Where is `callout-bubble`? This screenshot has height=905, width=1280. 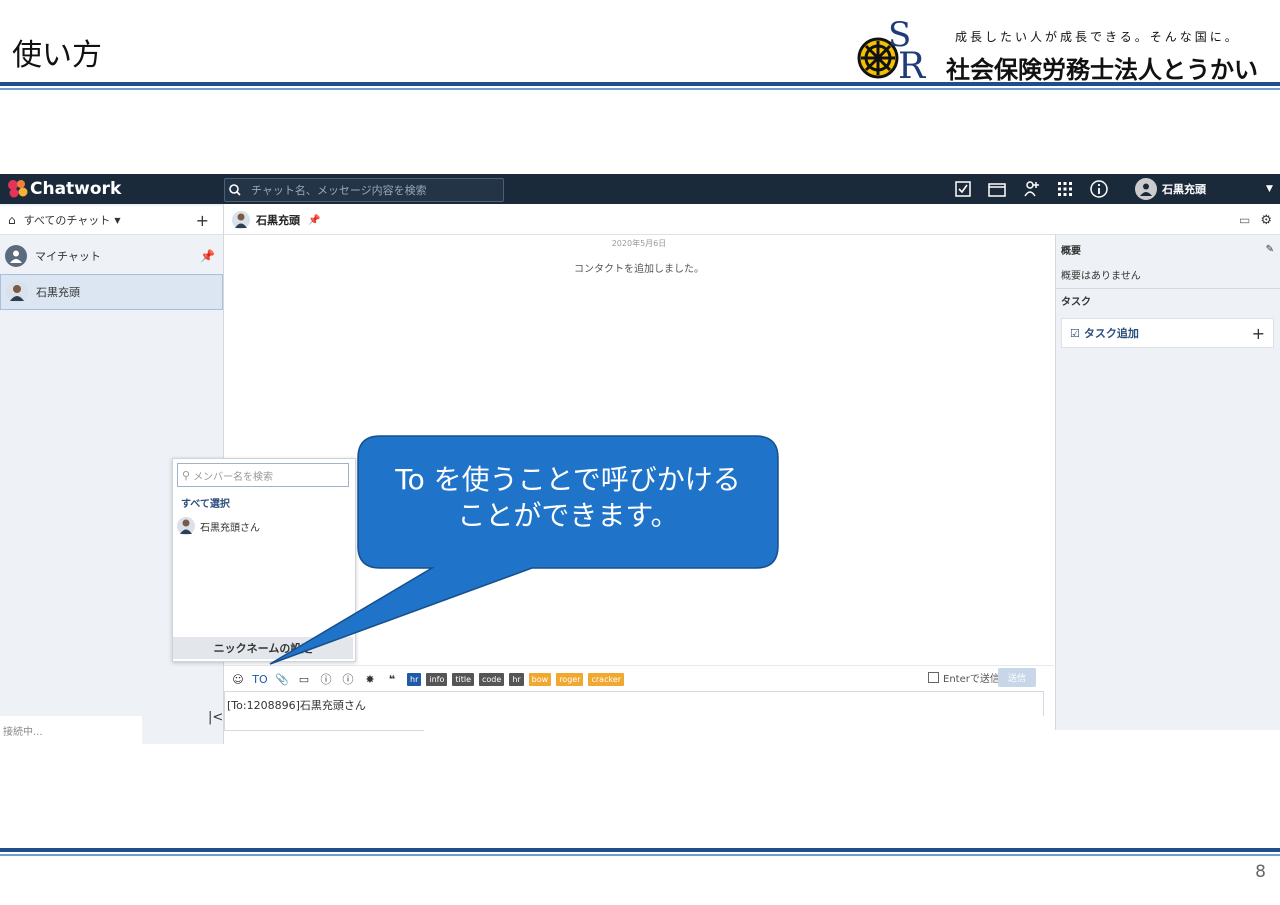
callout-bubble is located at coordinates (524, 550).